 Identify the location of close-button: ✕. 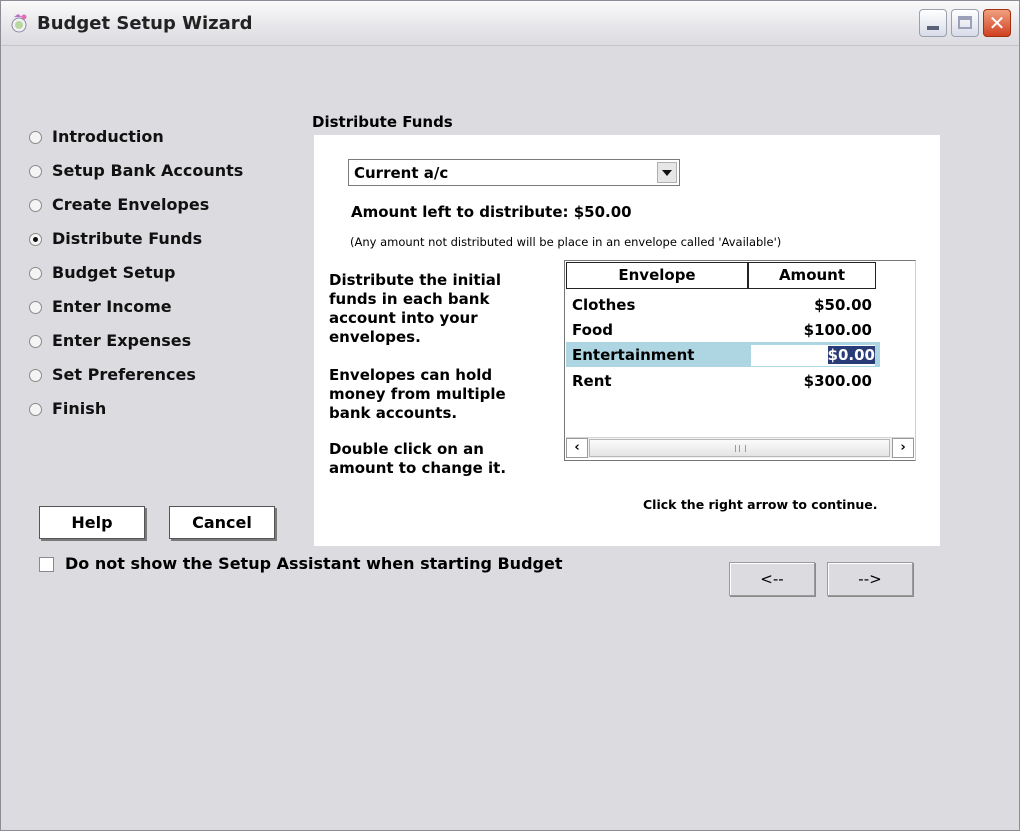
(997, 23).